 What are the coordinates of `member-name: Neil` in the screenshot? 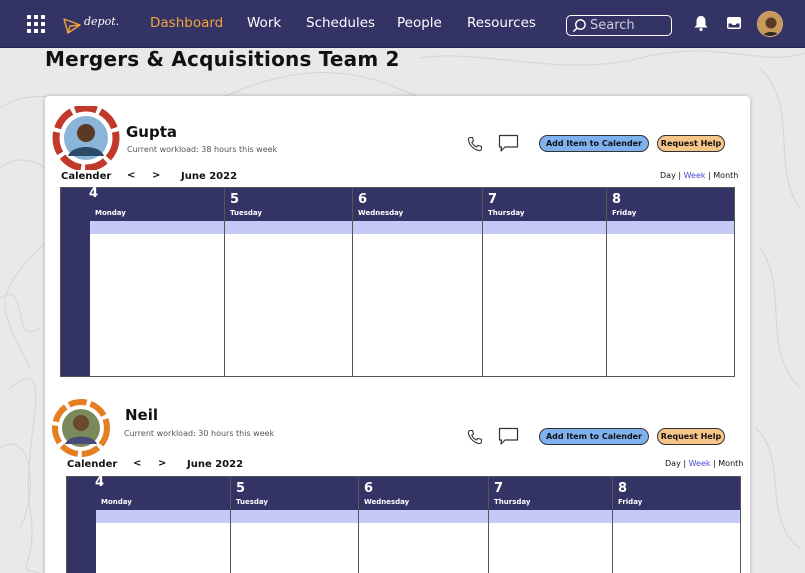 It's located at (142, 415).